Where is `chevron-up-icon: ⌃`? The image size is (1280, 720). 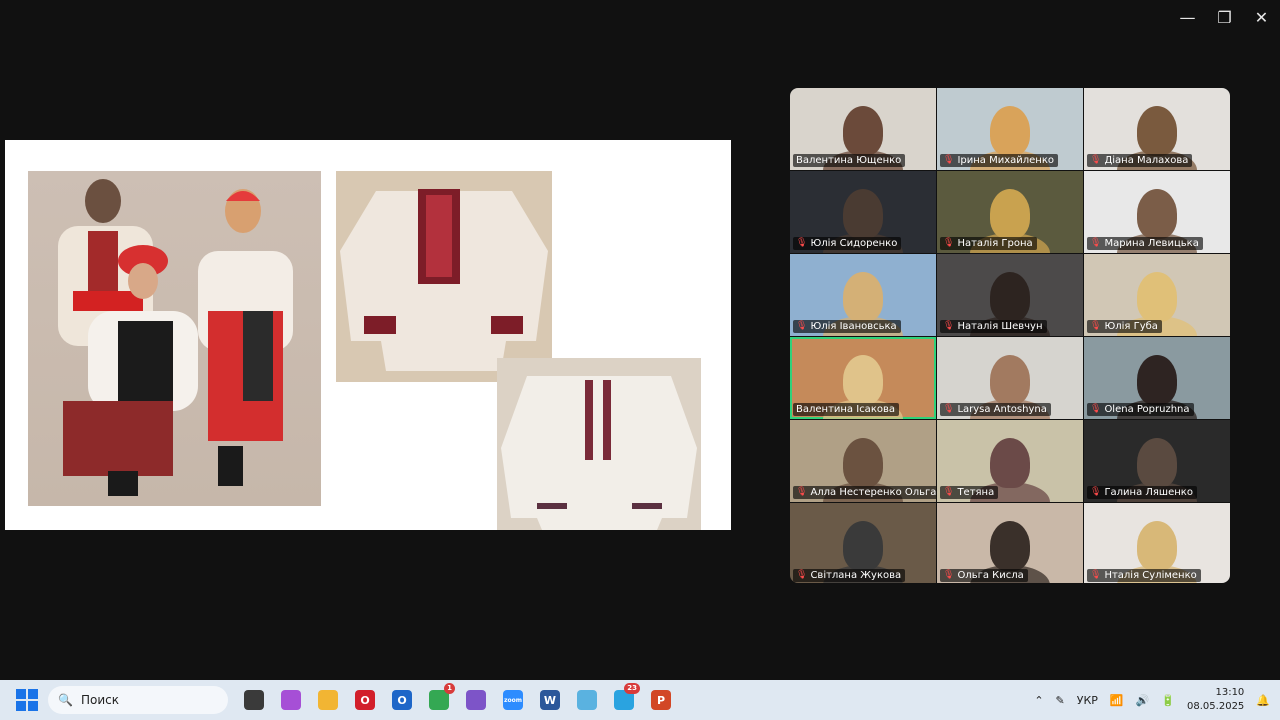 chevron-up-icon: ⌃ is located at coordinates (1038, 700).